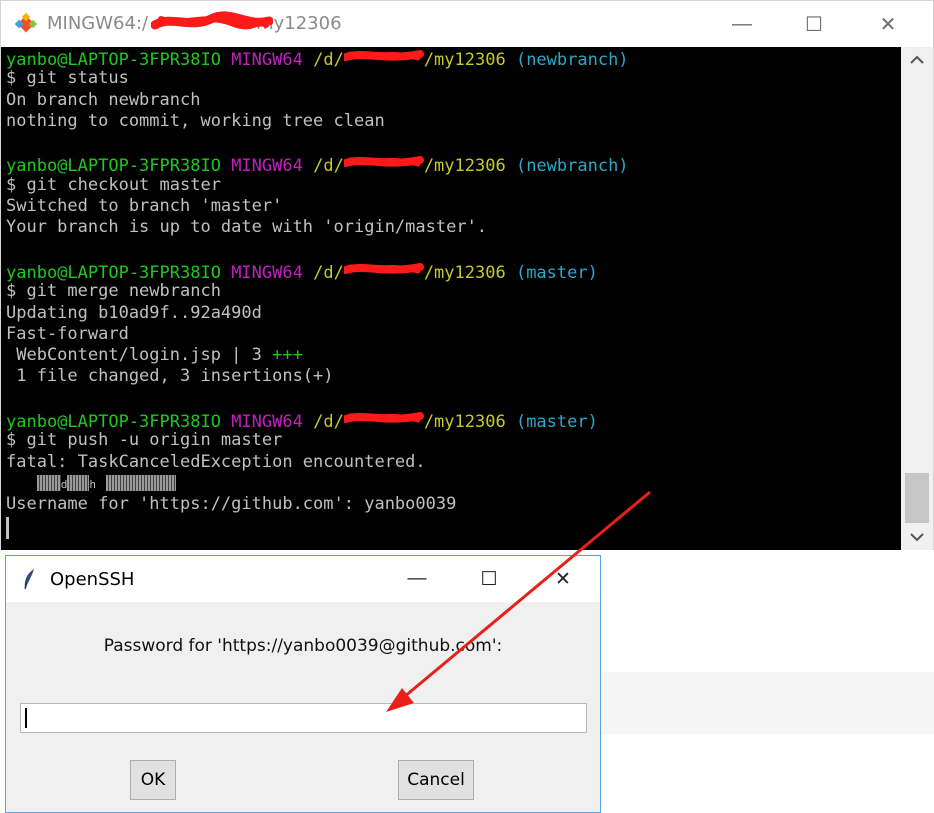 The image size is (934, 813). What do you see at coordinates (144, 206) in the screenshot?
I see `output-line: Switched to branch 'master'` at bounding box center [144, 206].